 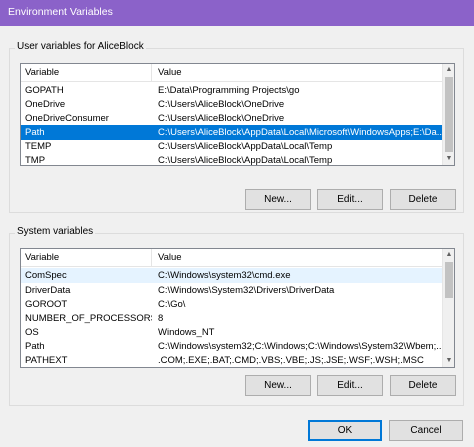 What do you see at coordinates (297, 258) in the screenshot?
I see `system-value-column-header: Value` at bounding box center [297, 258].